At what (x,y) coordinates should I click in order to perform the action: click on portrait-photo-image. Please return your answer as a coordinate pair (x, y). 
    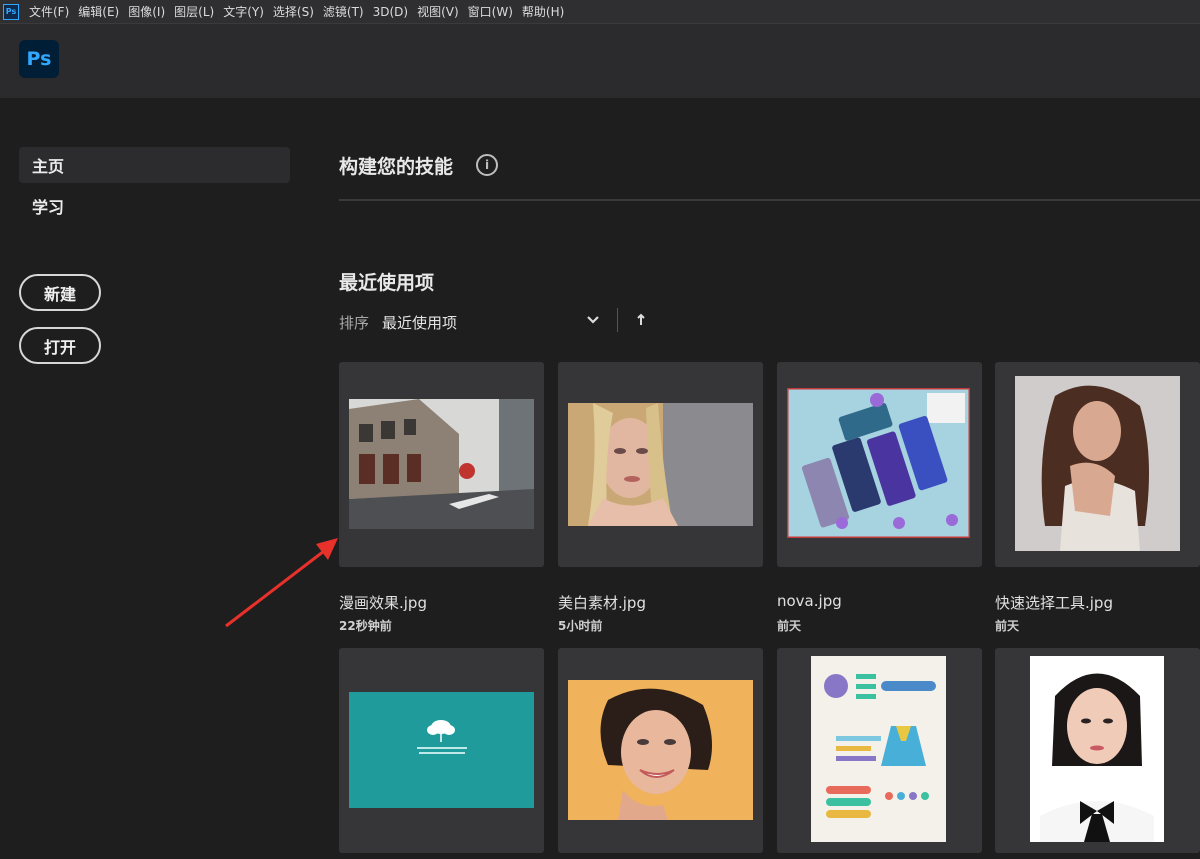
    Looking at the image, I should click on (660, 464).